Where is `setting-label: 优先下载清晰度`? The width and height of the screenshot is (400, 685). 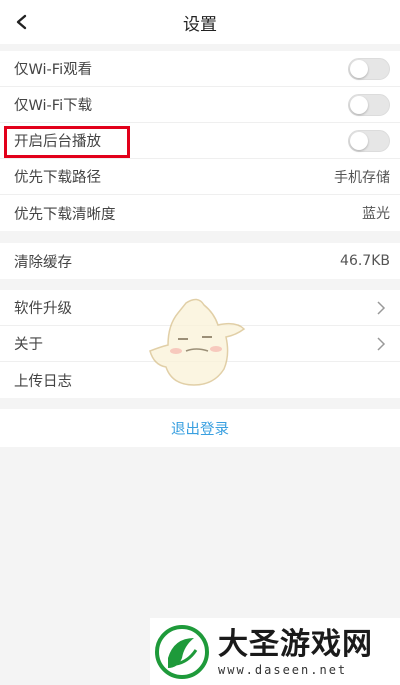
setting-label: 优先下载清晰度 is located at coordinates (65, 214).